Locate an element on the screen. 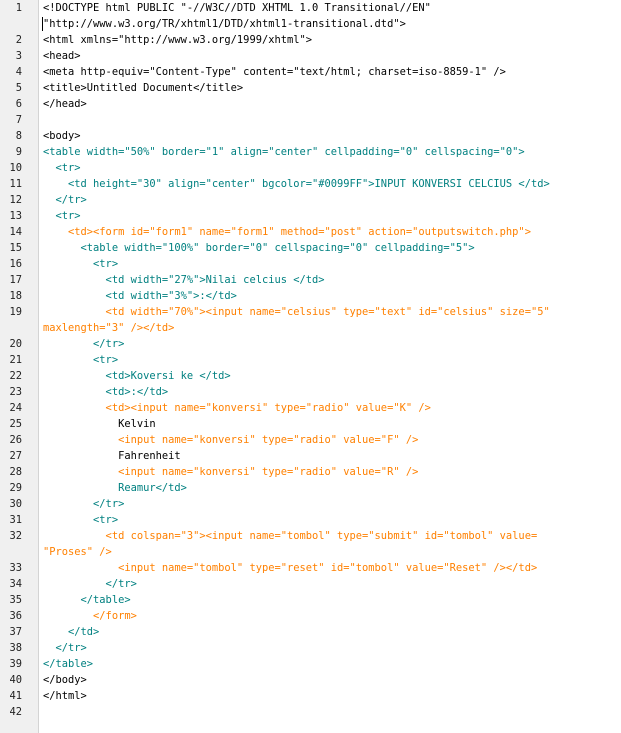 The width and height of the screenshot is (621, 733). line-number: 41 is located at coordinates (15, 696).